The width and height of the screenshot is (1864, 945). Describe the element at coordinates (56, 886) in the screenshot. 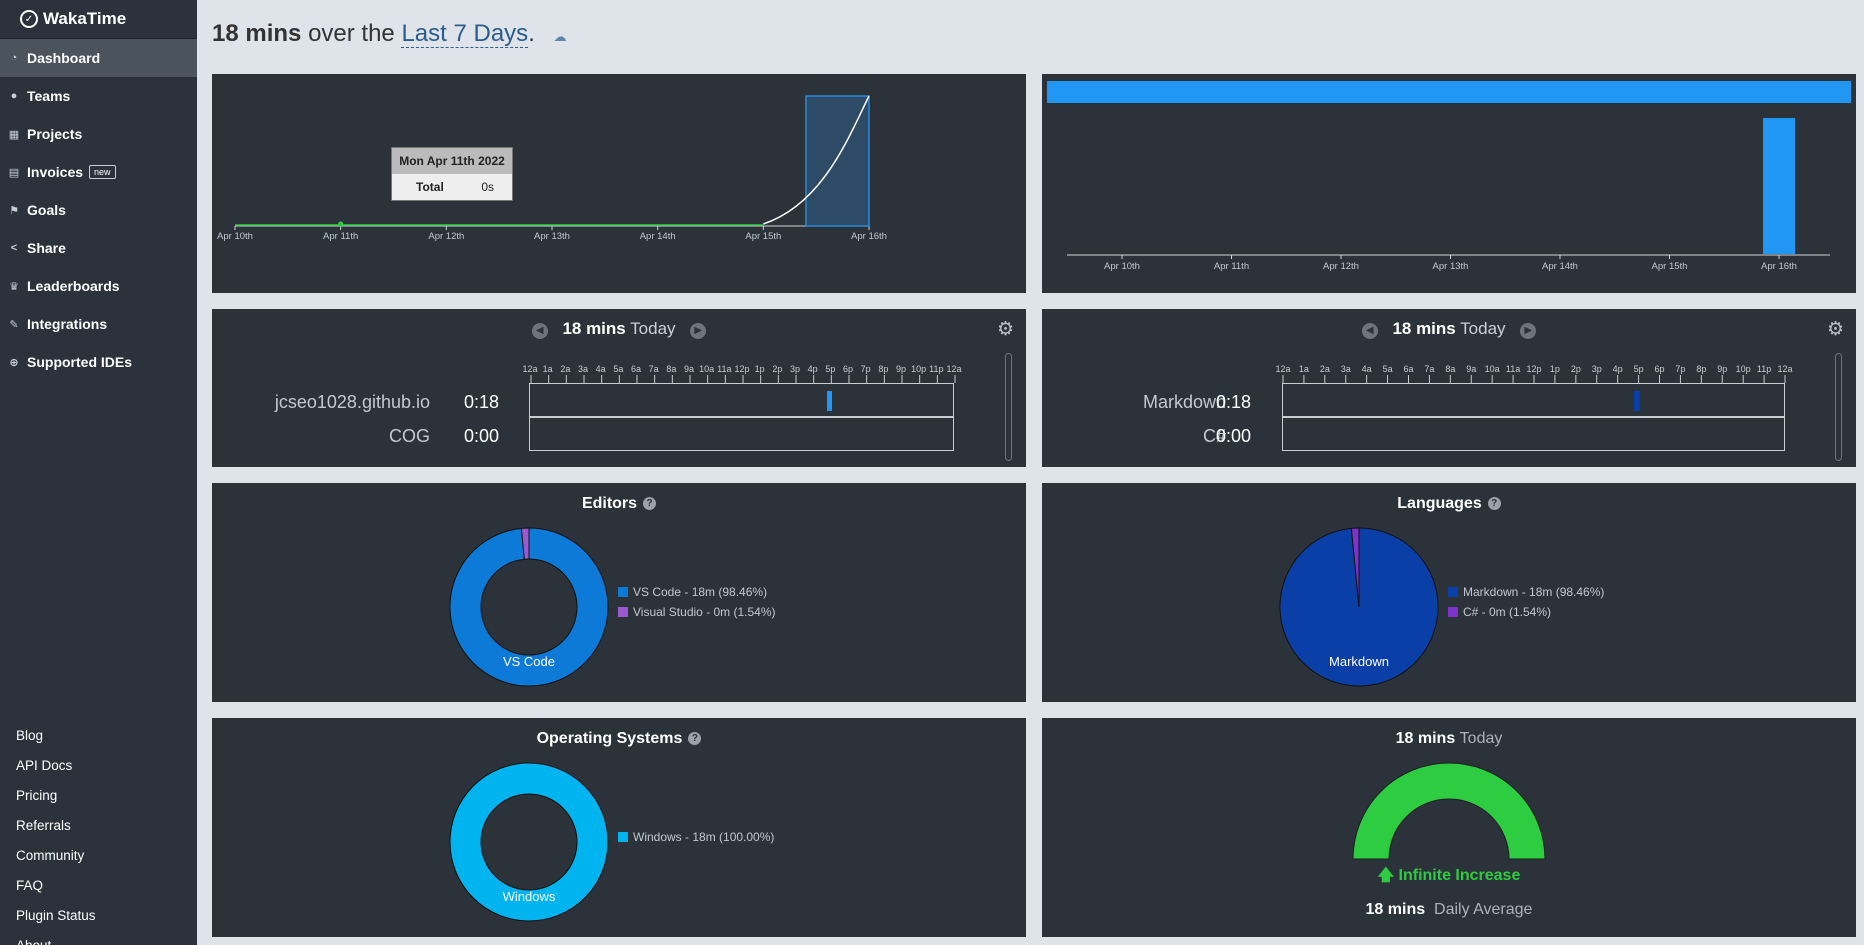

I see `footer-link-faq: FAQ` at that location.